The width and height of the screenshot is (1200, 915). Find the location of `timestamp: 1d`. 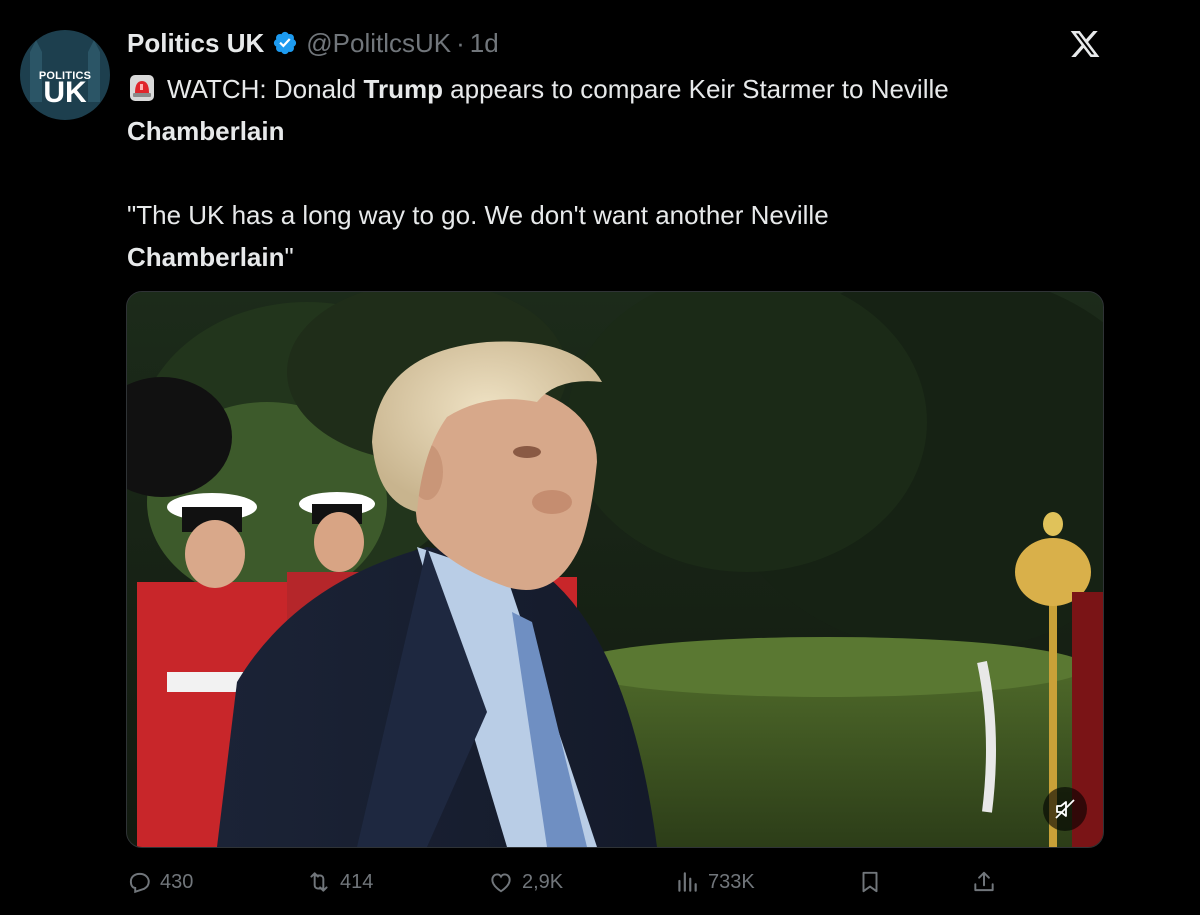

timestamp: 1d is located at coordinates (484, 43).